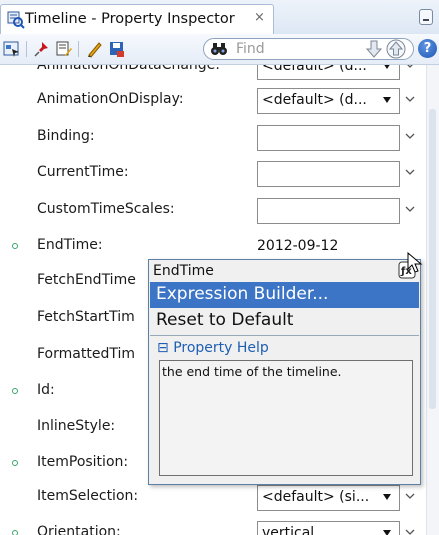  Describe the element at coordinates (427, 48) in the screenshot. I see `help-button: ?` at that location.